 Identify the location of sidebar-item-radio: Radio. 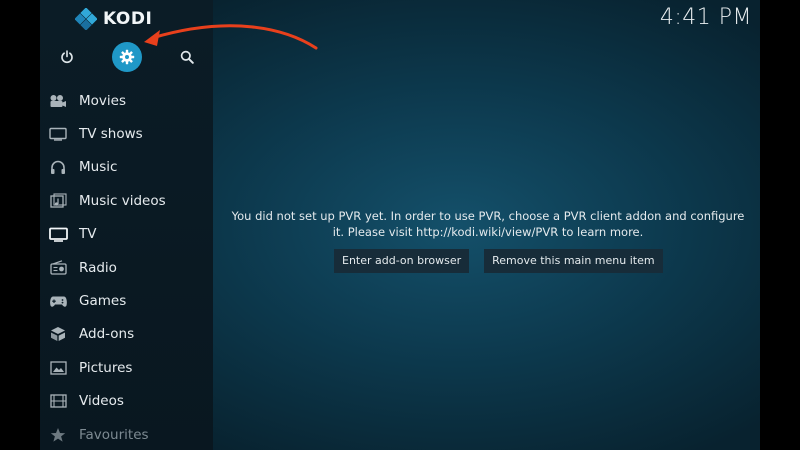
(126, 267).